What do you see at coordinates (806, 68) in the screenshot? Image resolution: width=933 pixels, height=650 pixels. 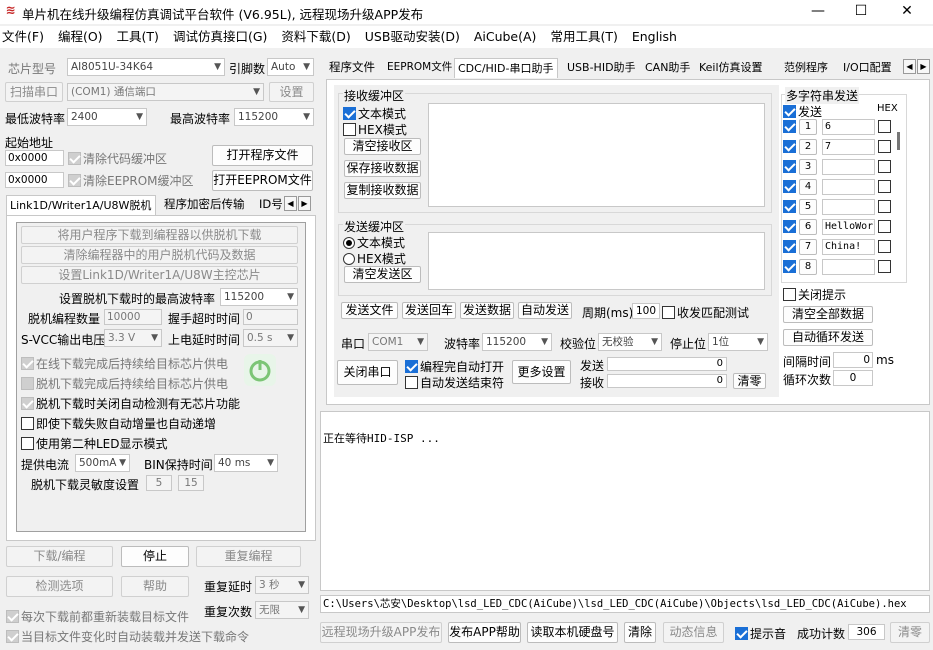 I see `tab-examples: 范例程序` at bounding box center [806, 68].